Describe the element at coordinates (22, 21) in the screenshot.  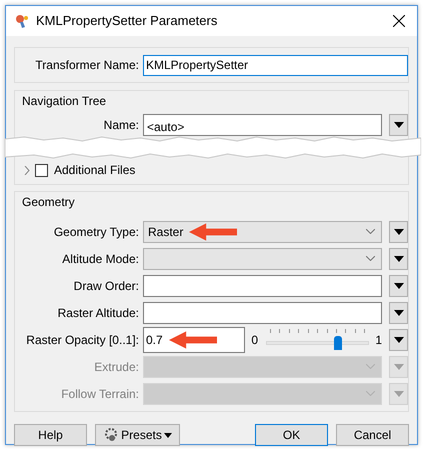
I see `app-icon` at that location.